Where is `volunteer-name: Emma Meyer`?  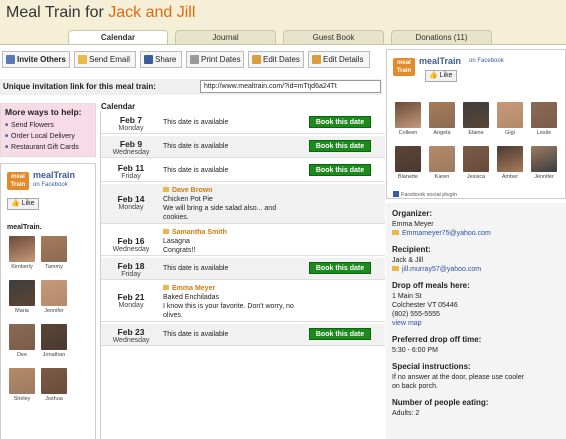
volunteer-name: Emma Meyer is located at coordinates (238, 288).